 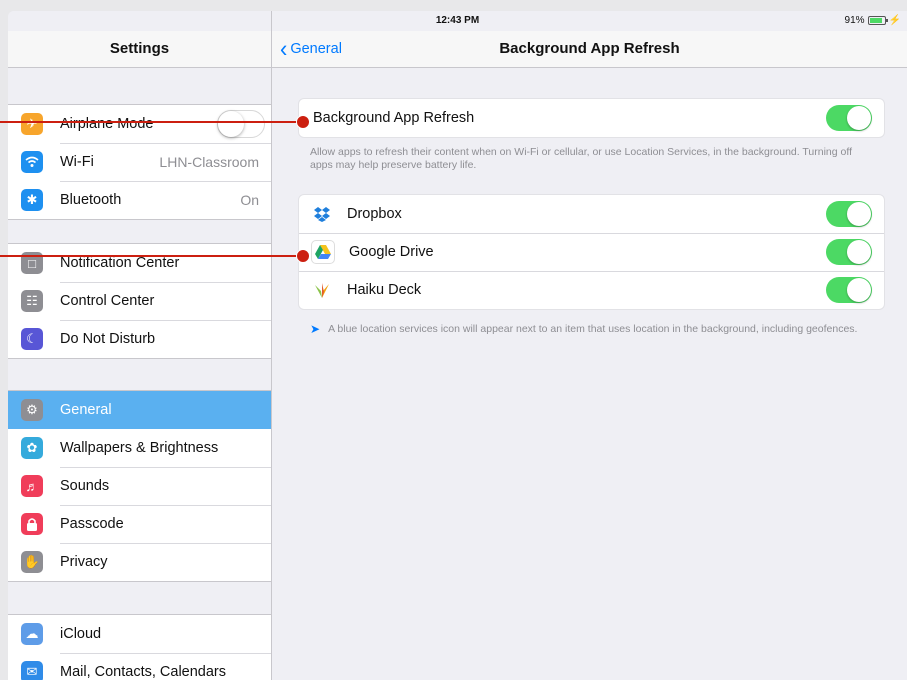 What do you see at coordinates (139, 49) in the screenshot?
I see `sidebar-title: Settings` at bounding box center [139, 49].